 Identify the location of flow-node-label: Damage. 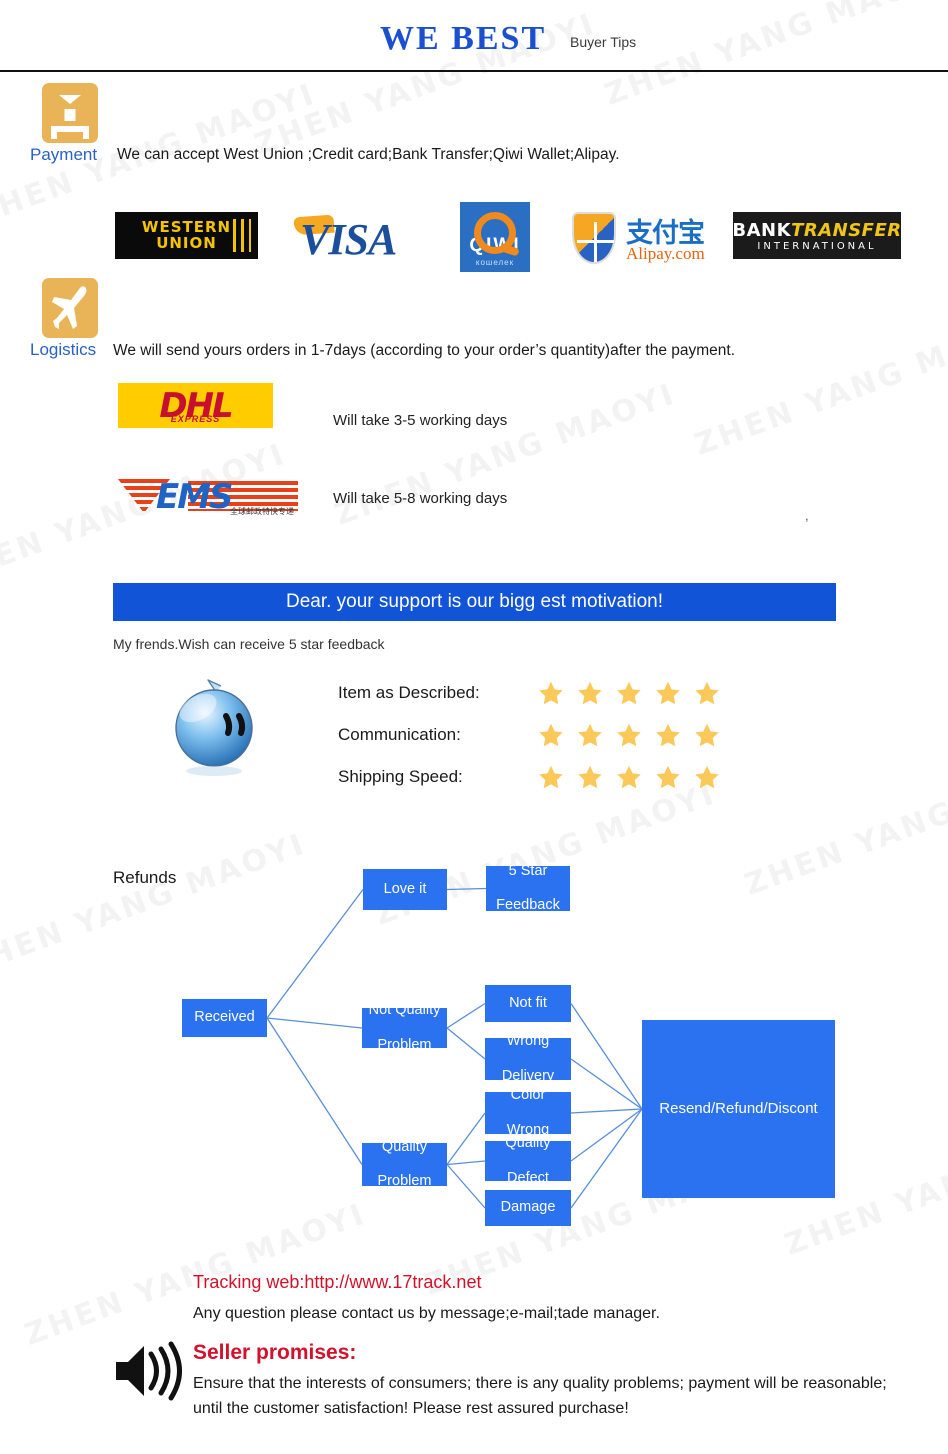
(528, 1207).